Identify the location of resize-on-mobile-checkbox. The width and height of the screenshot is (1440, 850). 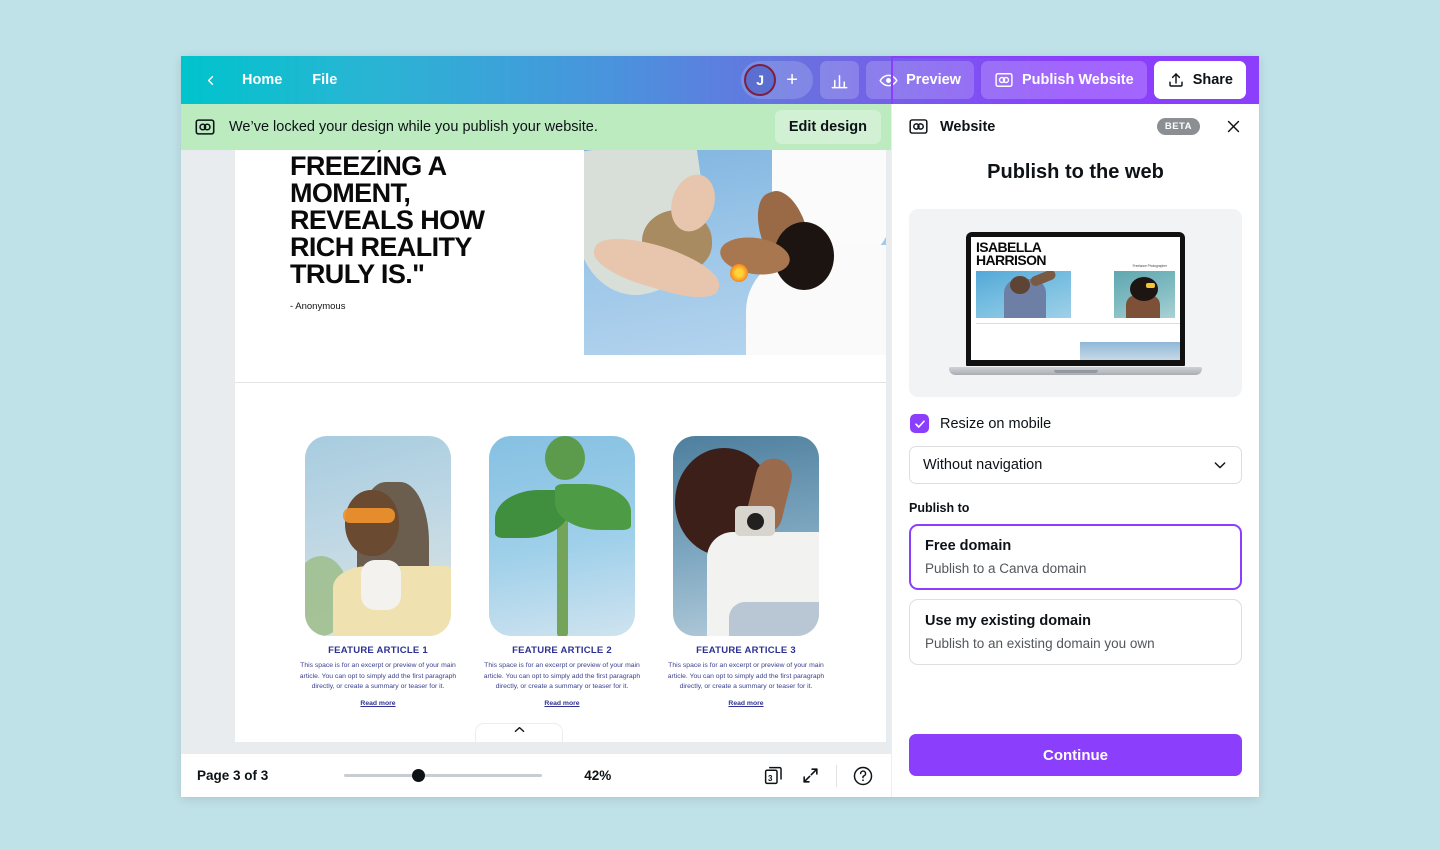
(919, 423).